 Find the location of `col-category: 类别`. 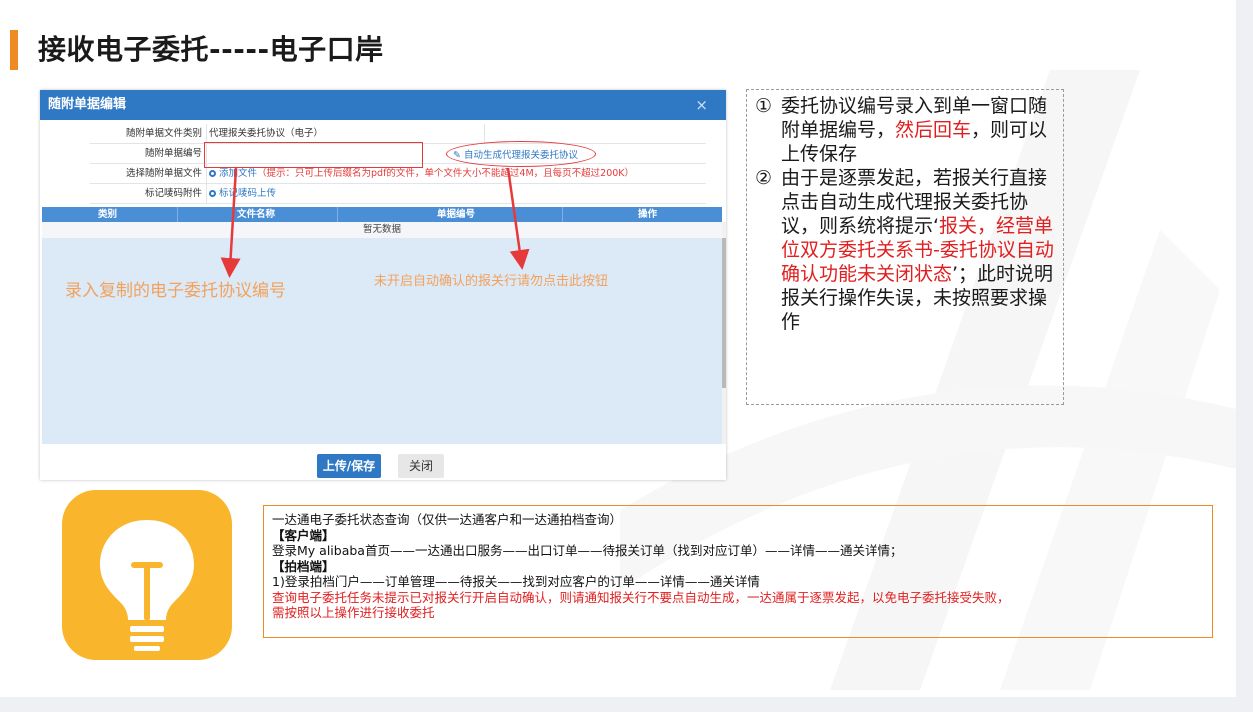

col-category: 类别 is located at coordinates (108, 214).